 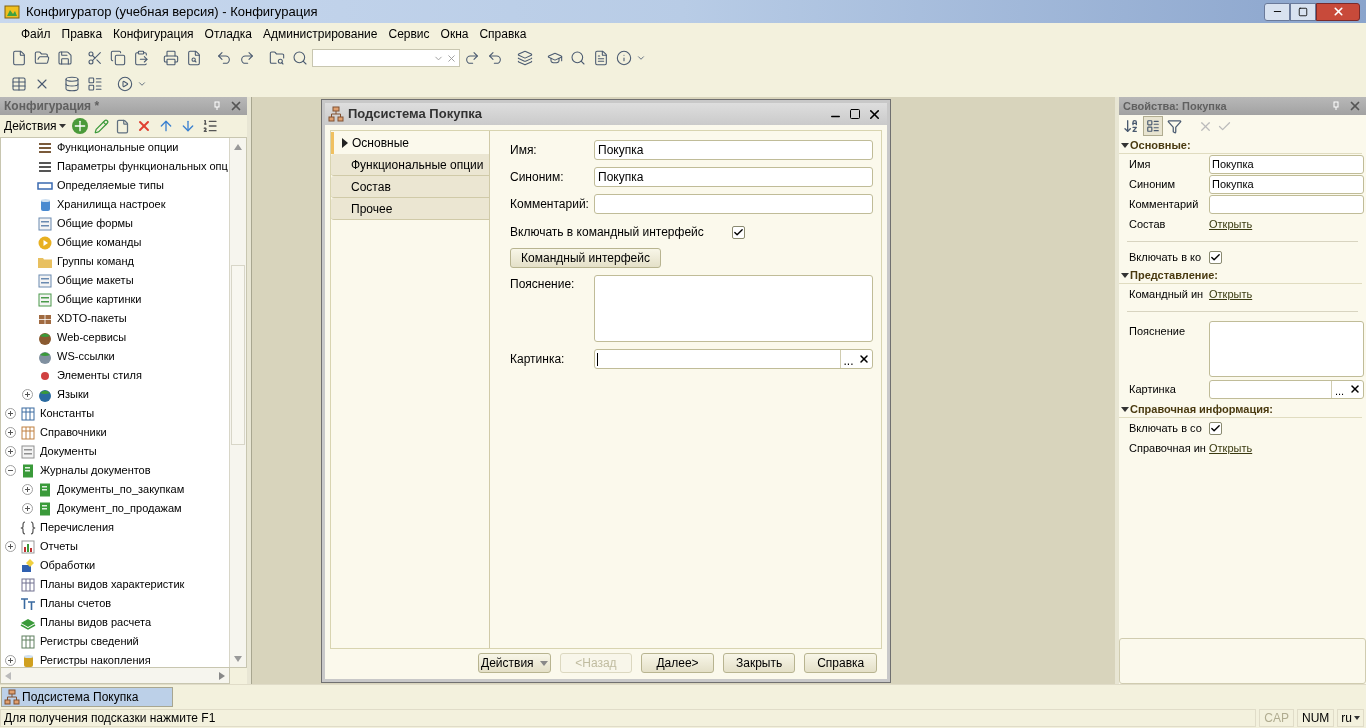 I want to click on tree-item: Определяемые типы, so click(x=110, y=185).